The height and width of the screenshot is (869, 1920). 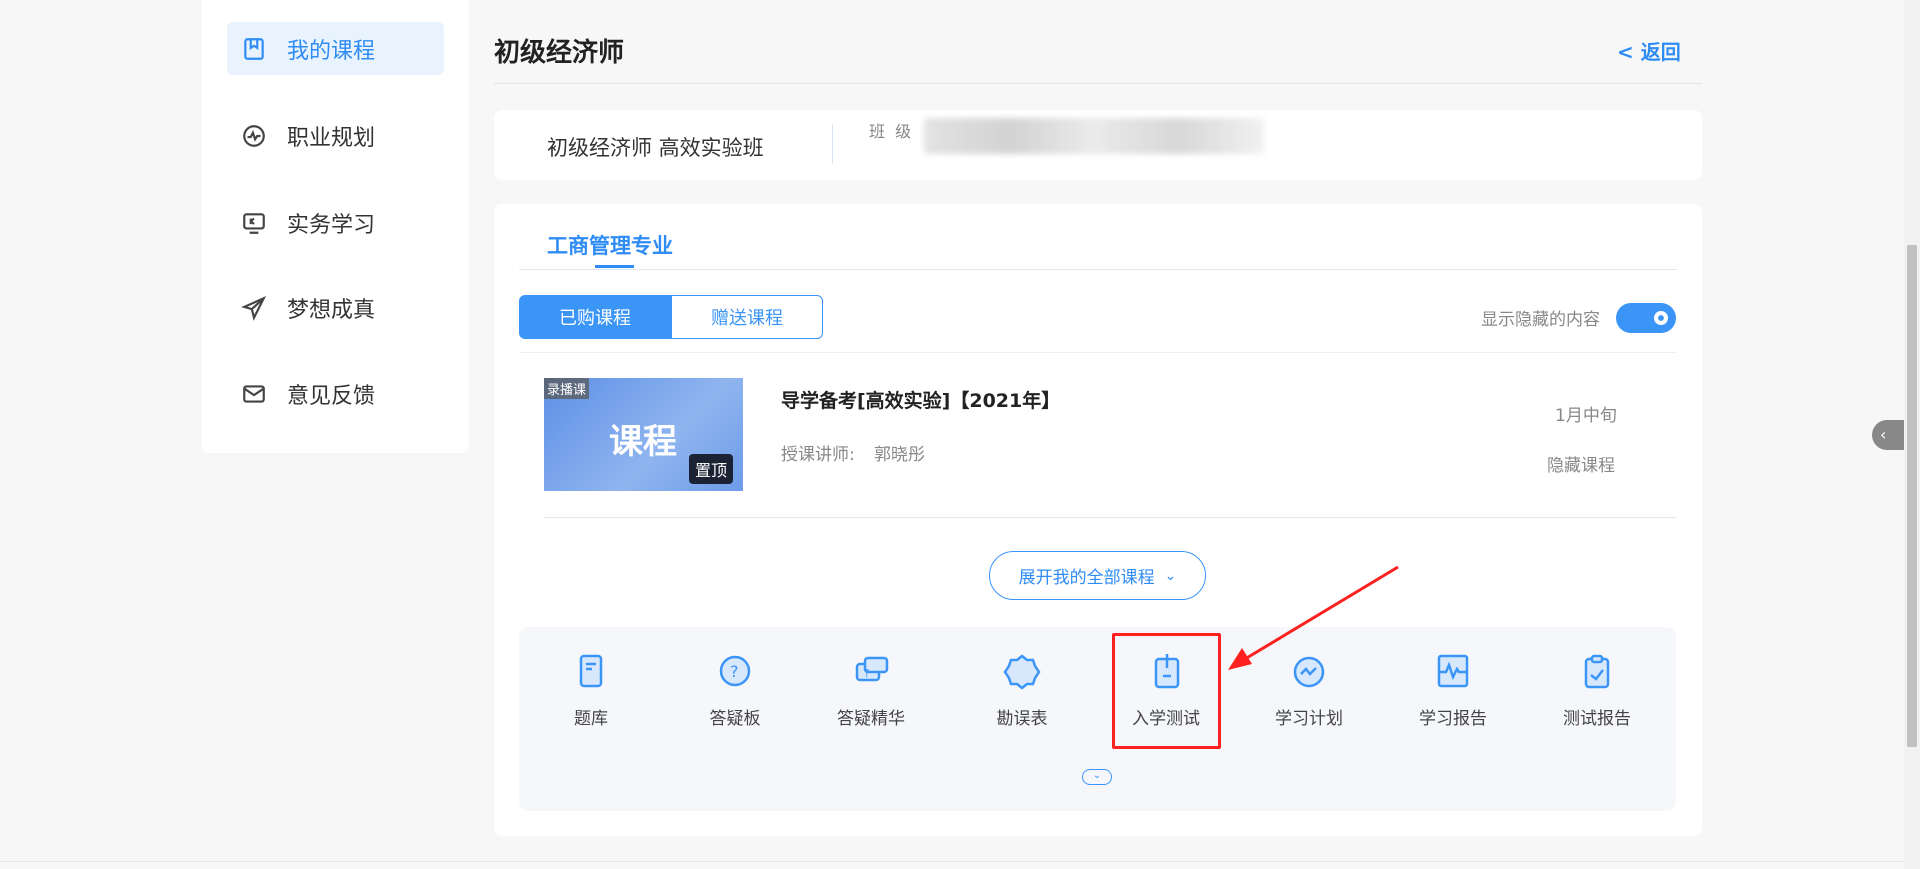 What do you see at coordinates (1597, 671) in the screenshot?
I see `test-report-icon` at bounding box center [1597, 671].